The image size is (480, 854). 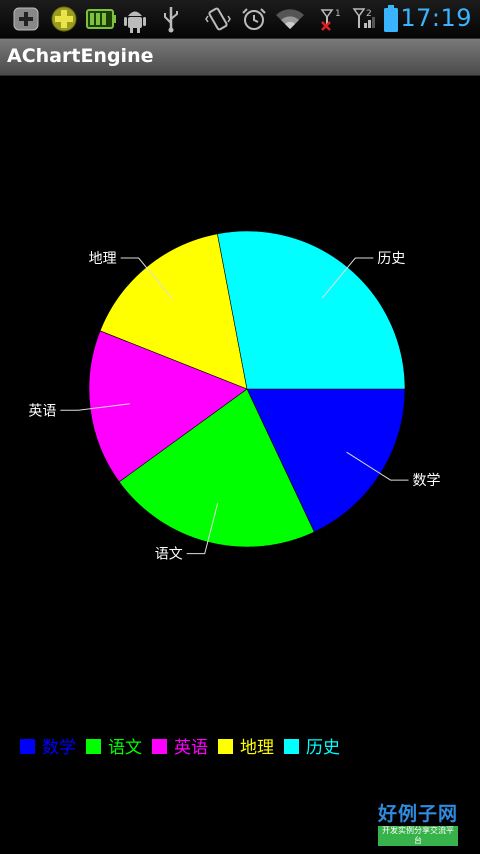 I want to click on app-title: AChartEngine, so click(x=80, y=56).